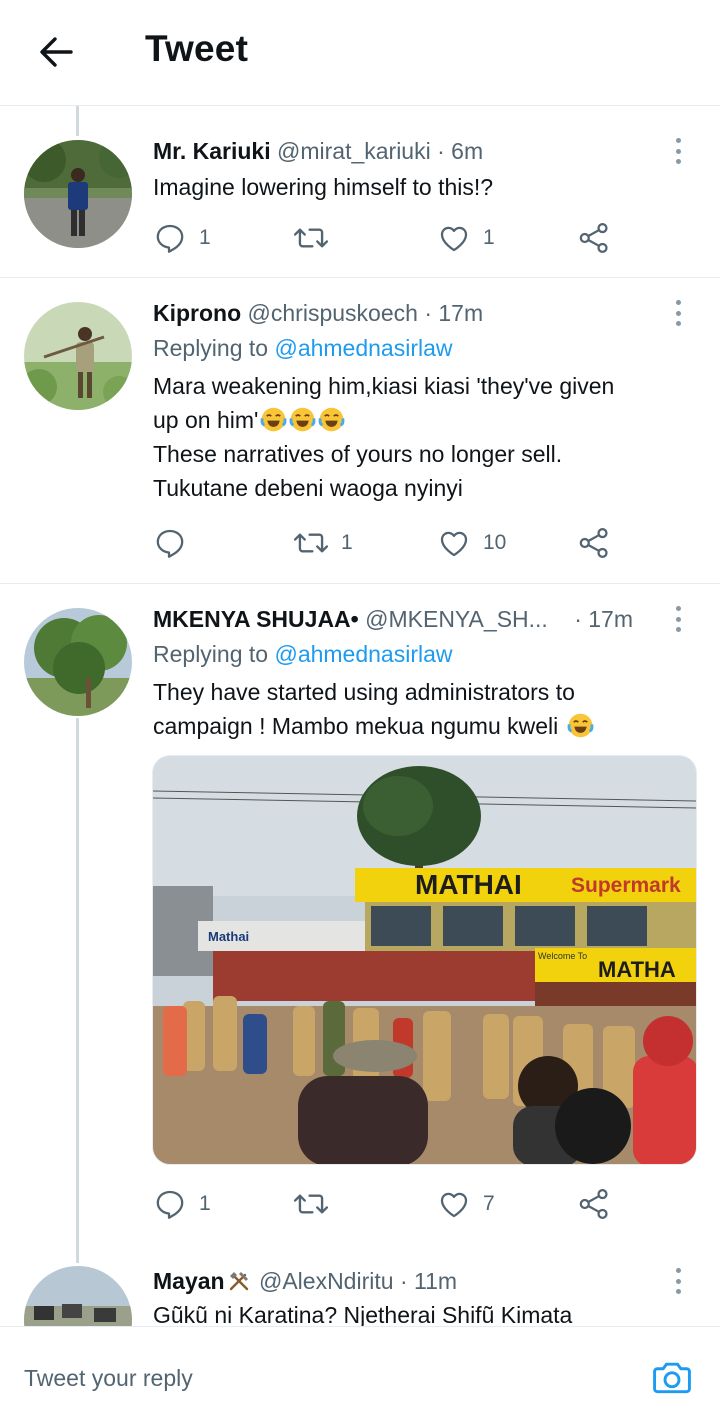 The width and height of the screenshot is (720, 1414). I want to click on top-bar: Tweet, so click(360, 53).